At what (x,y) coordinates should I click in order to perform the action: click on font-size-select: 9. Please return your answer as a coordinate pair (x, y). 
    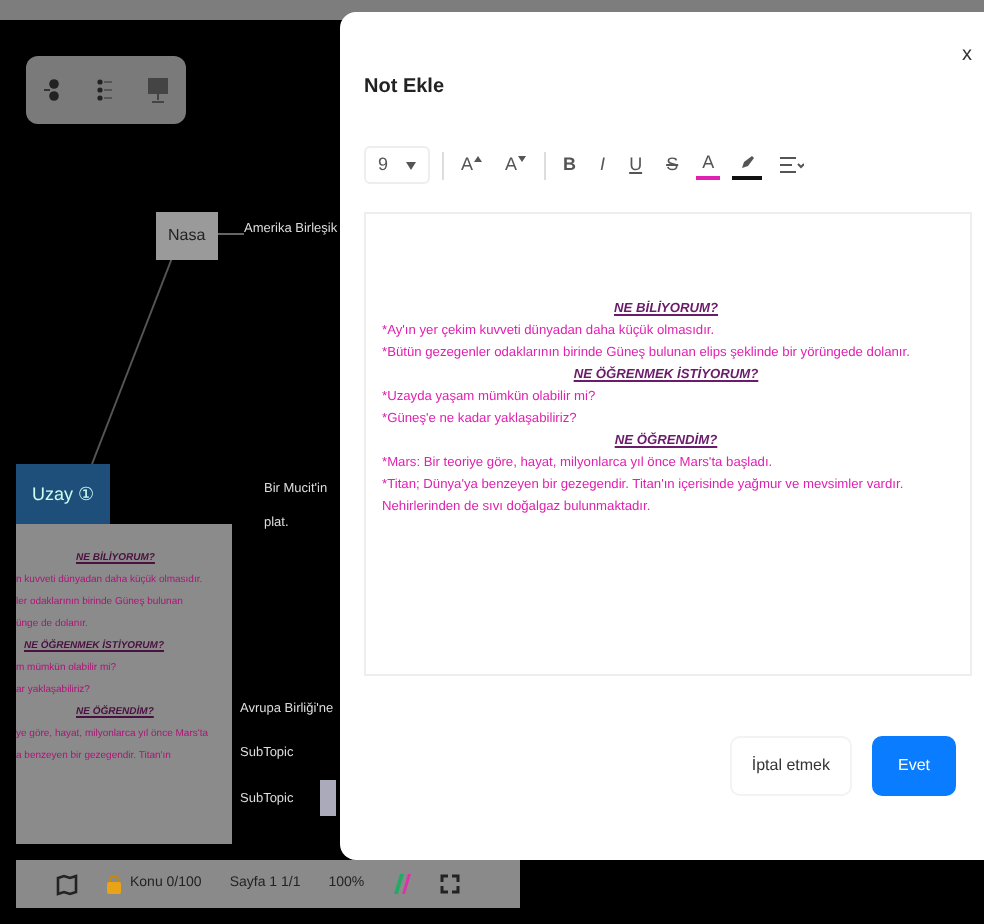
    Looking at the image, I should click on (397, 165).